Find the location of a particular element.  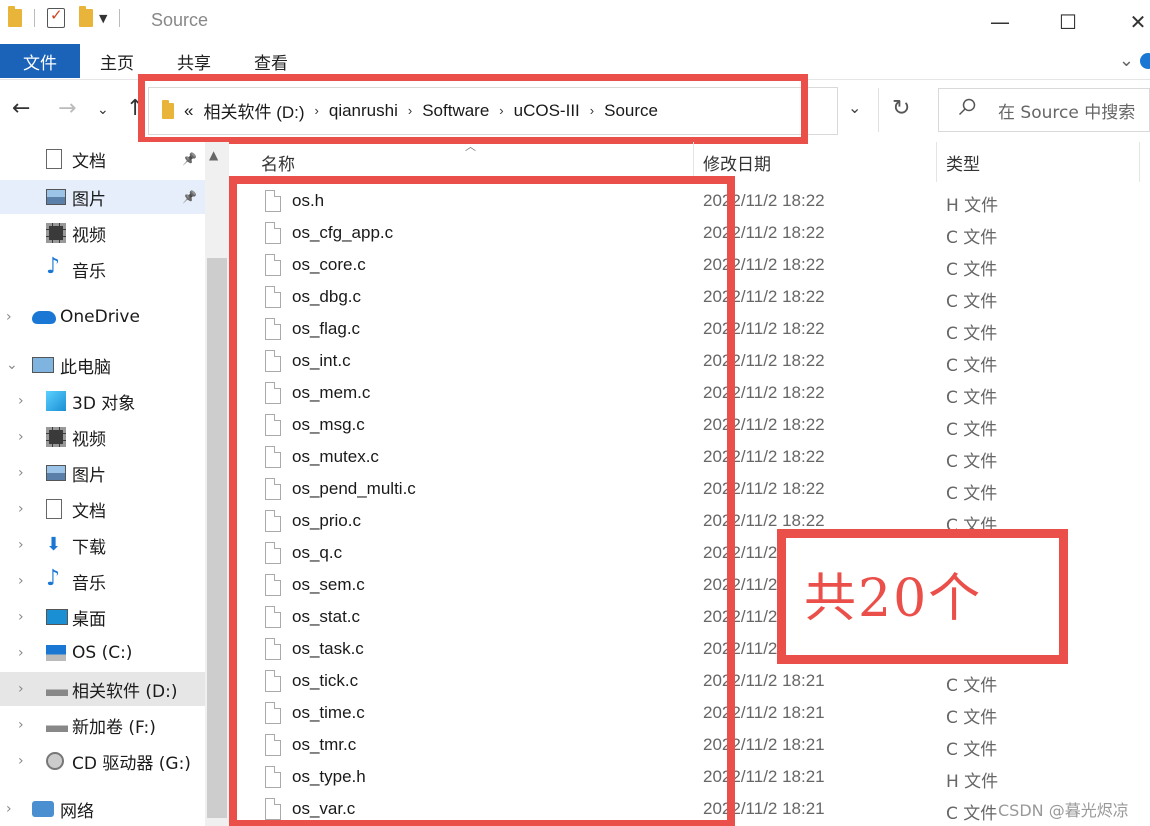

toolbar-divider is located at coordinates (120, 18).